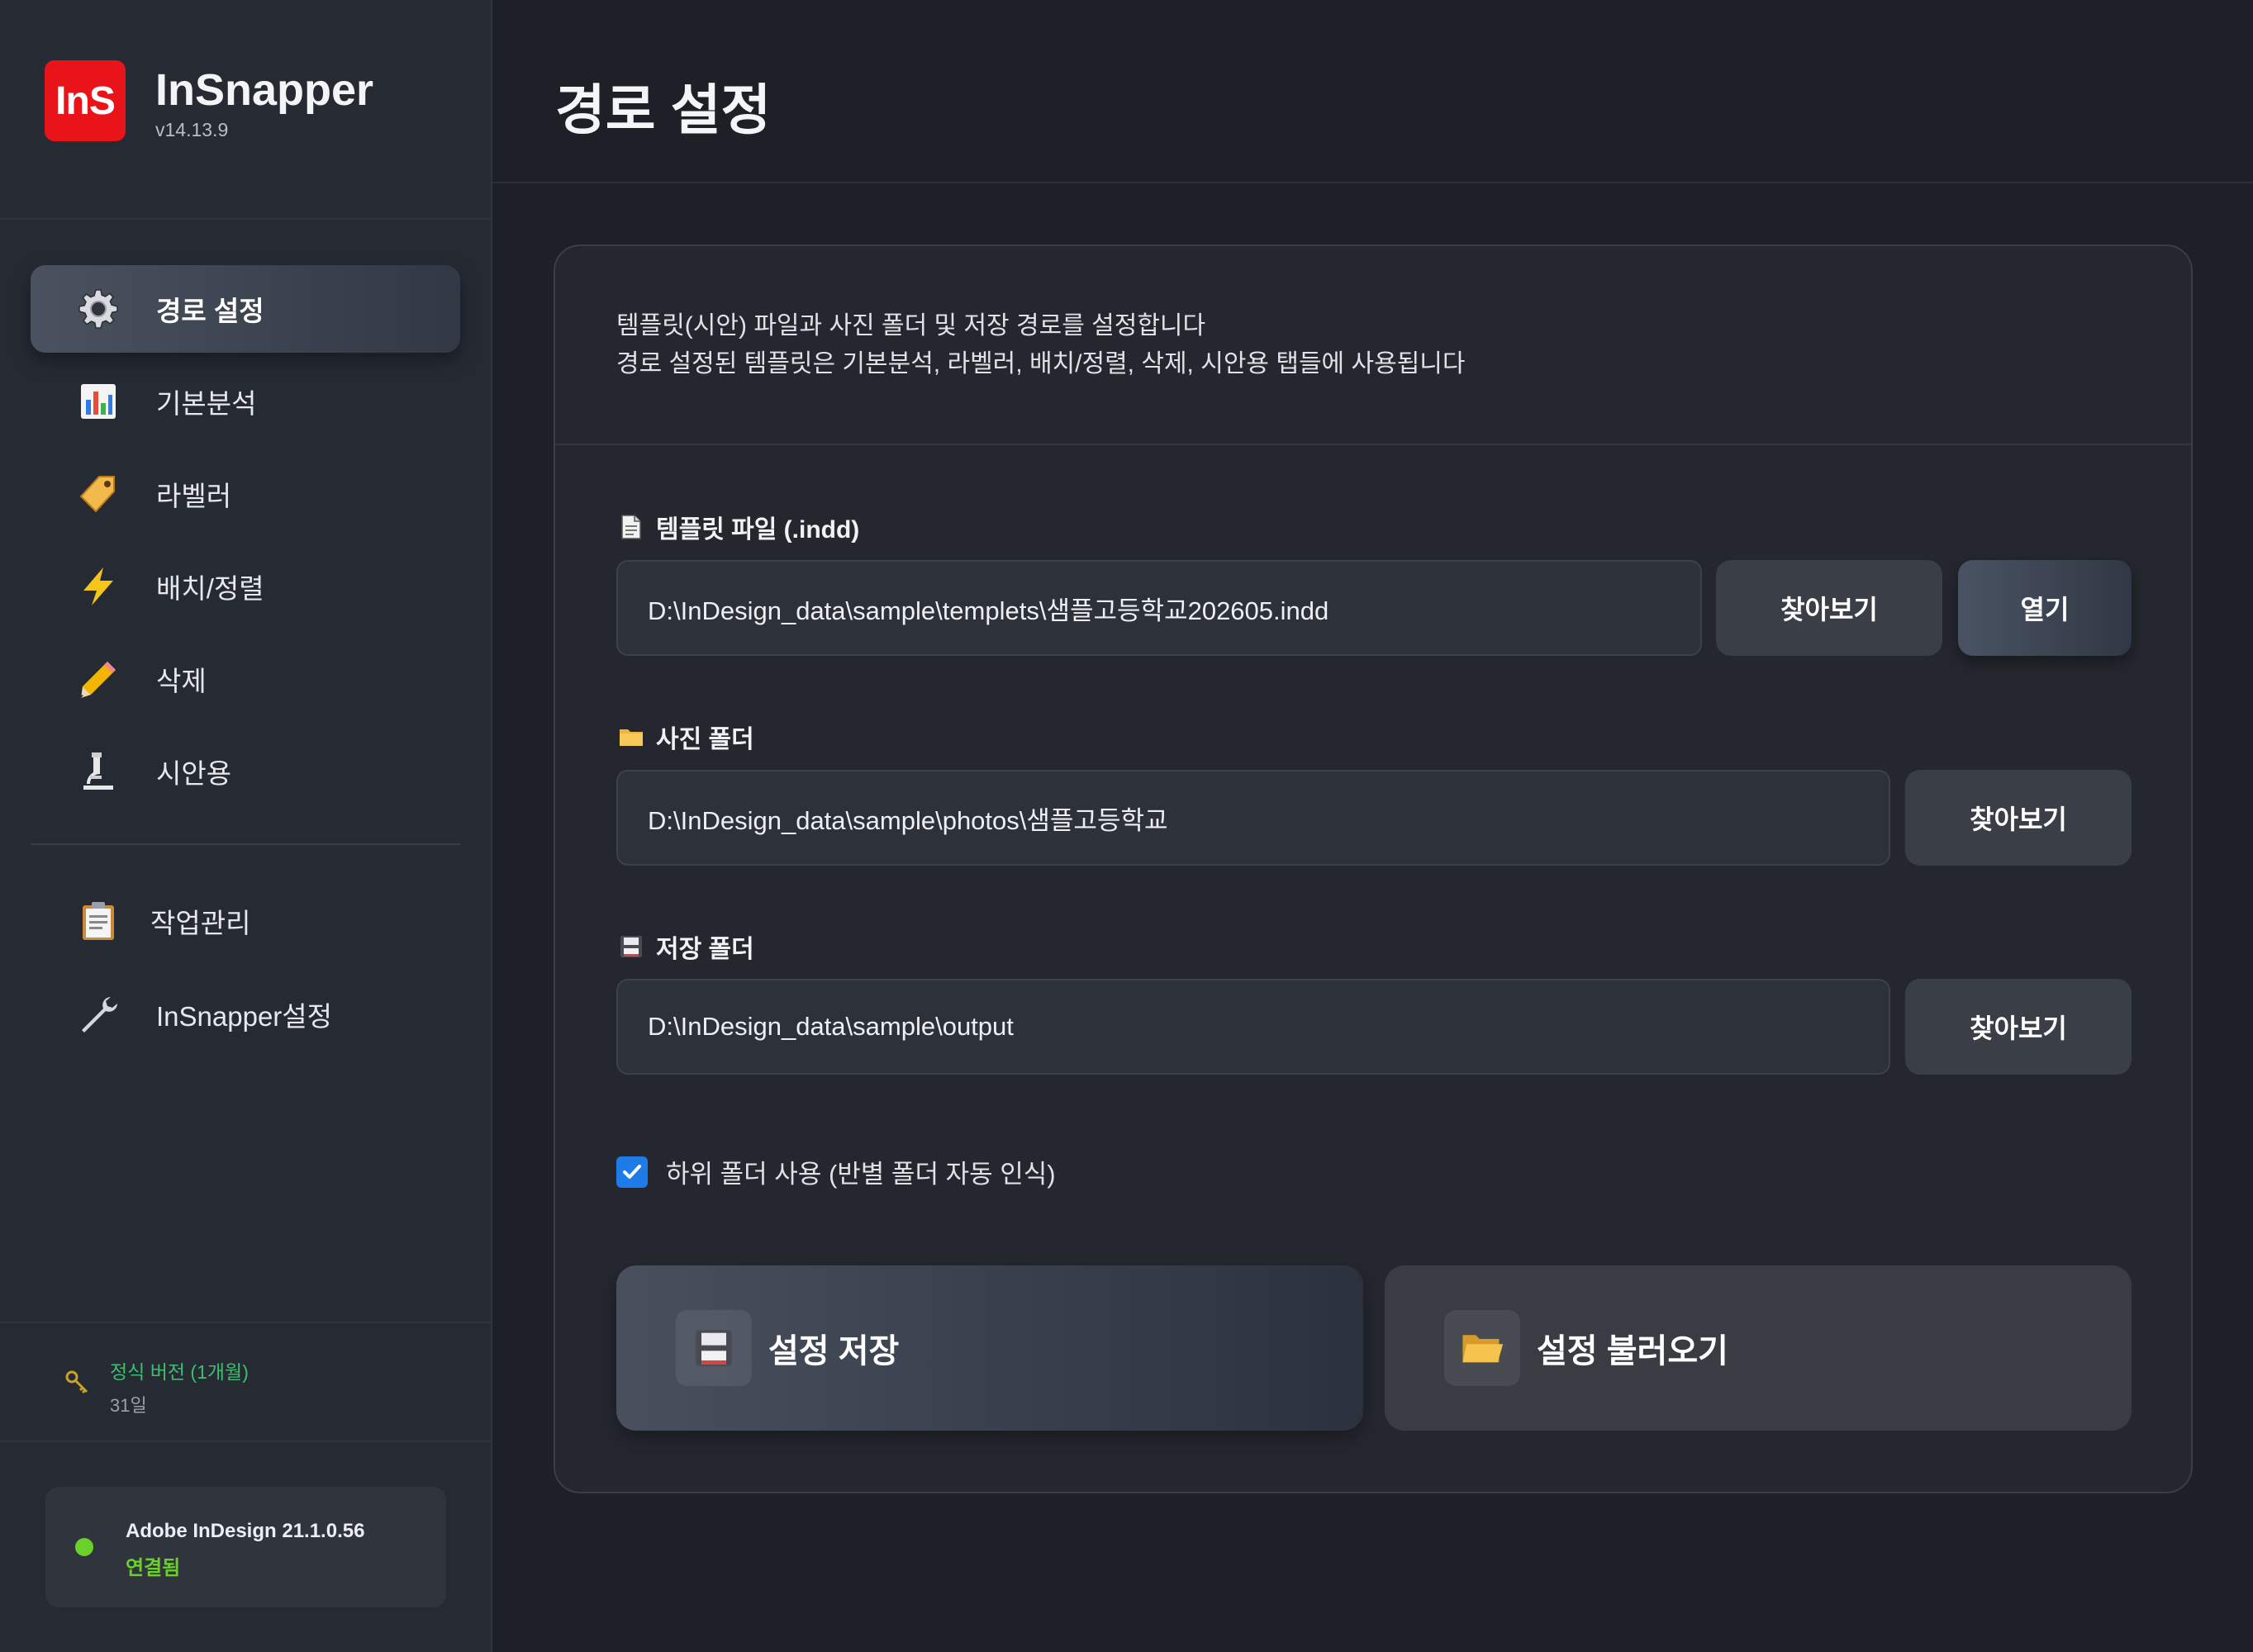 The width and height of the screenshot is (2253, 1652). Describe the element at coordinates (200, 923) in the screenshot. I see `sidebar-item-label: 작업관리` at that location.